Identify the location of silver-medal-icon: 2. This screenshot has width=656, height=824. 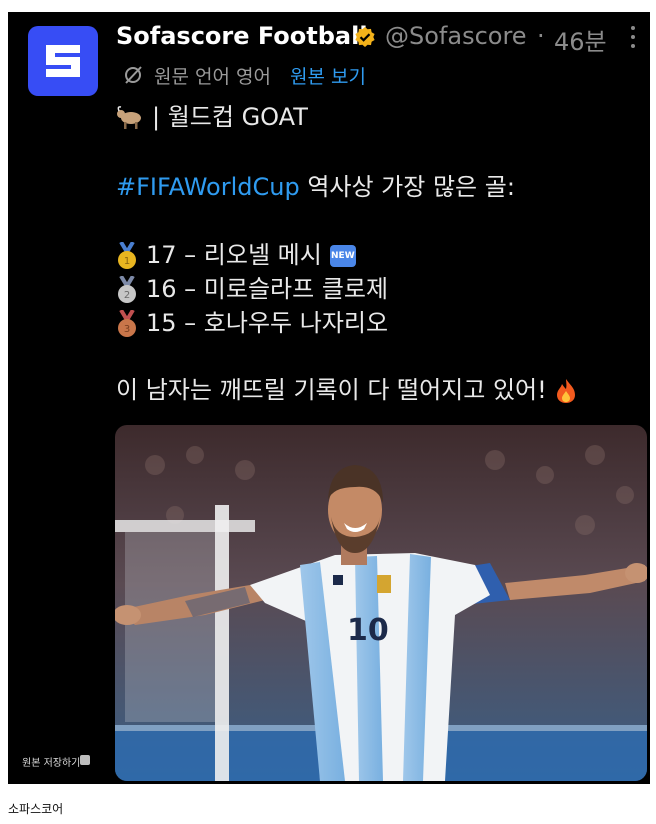
(127, 289).